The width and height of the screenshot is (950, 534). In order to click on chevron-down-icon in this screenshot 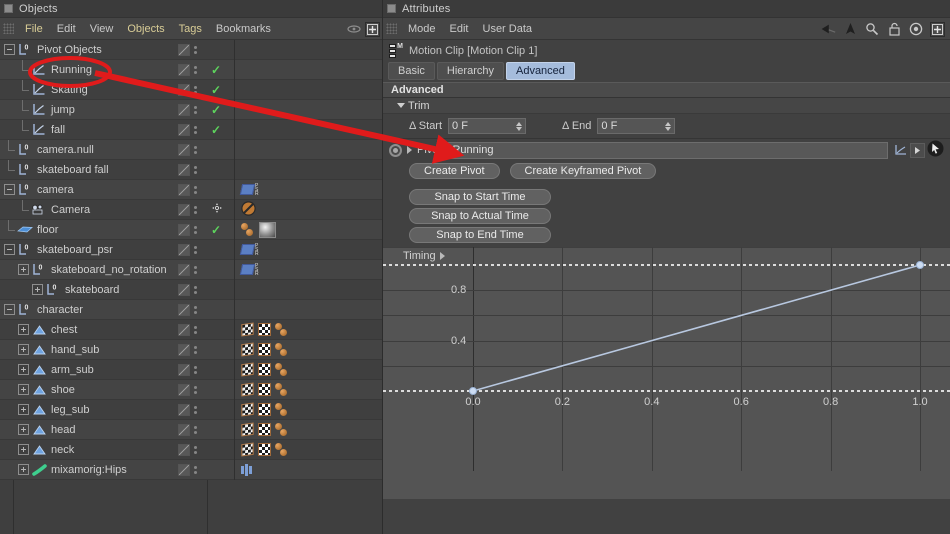, I will do `click(401, 105)`.